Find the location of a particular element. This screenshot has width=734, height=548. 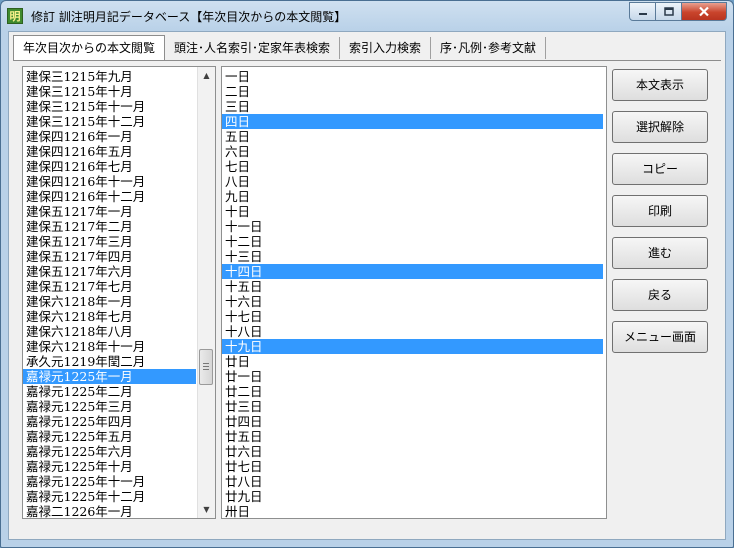

month-list-item: 建保五1217年三月 is located at coordinates (109, 241).